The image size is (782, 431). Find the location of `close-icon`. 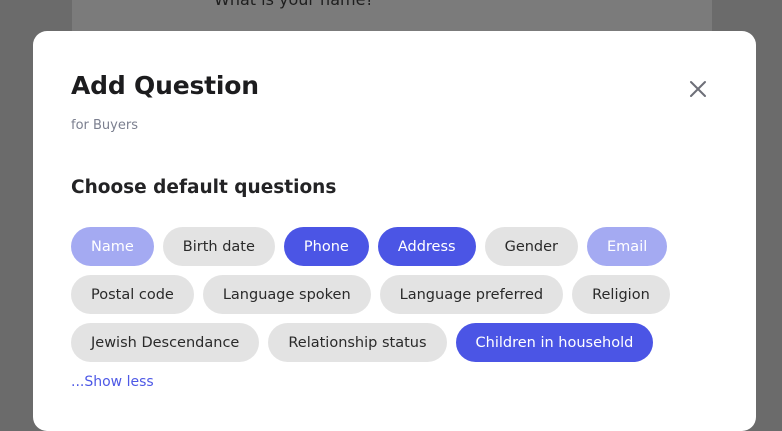

close-icon is located at coordinates (698, 89).